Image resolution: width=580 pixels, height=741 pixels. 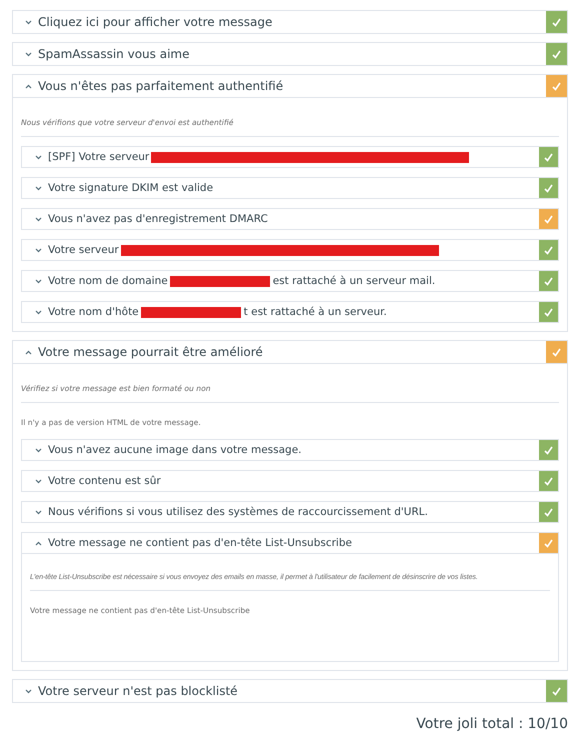 What do you see at coordinates (175, 450) in the screenshot?
I see `check-label: Vous n'avez aucune image dans votre message.` at bounding box center [175, 450].